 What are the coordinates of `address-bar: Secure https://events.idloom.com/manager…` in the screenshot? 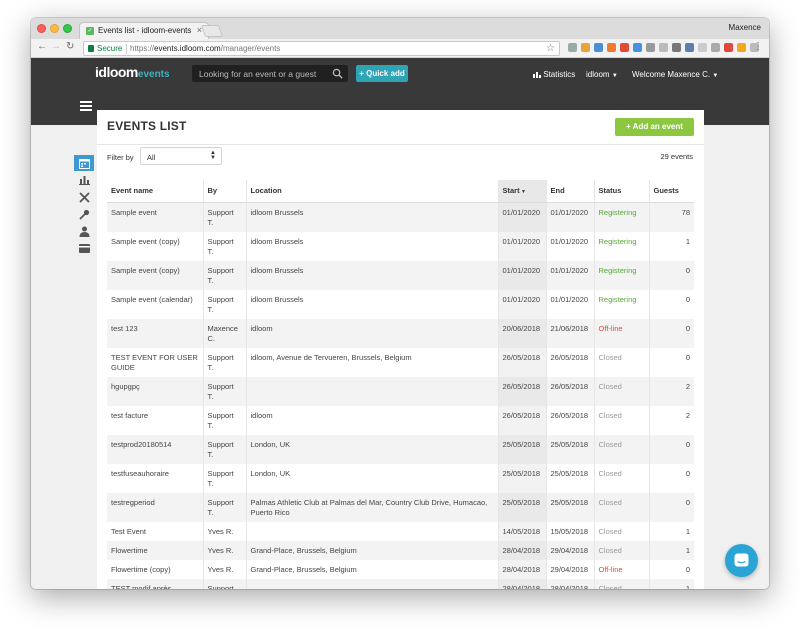 It's located at (321, 48).